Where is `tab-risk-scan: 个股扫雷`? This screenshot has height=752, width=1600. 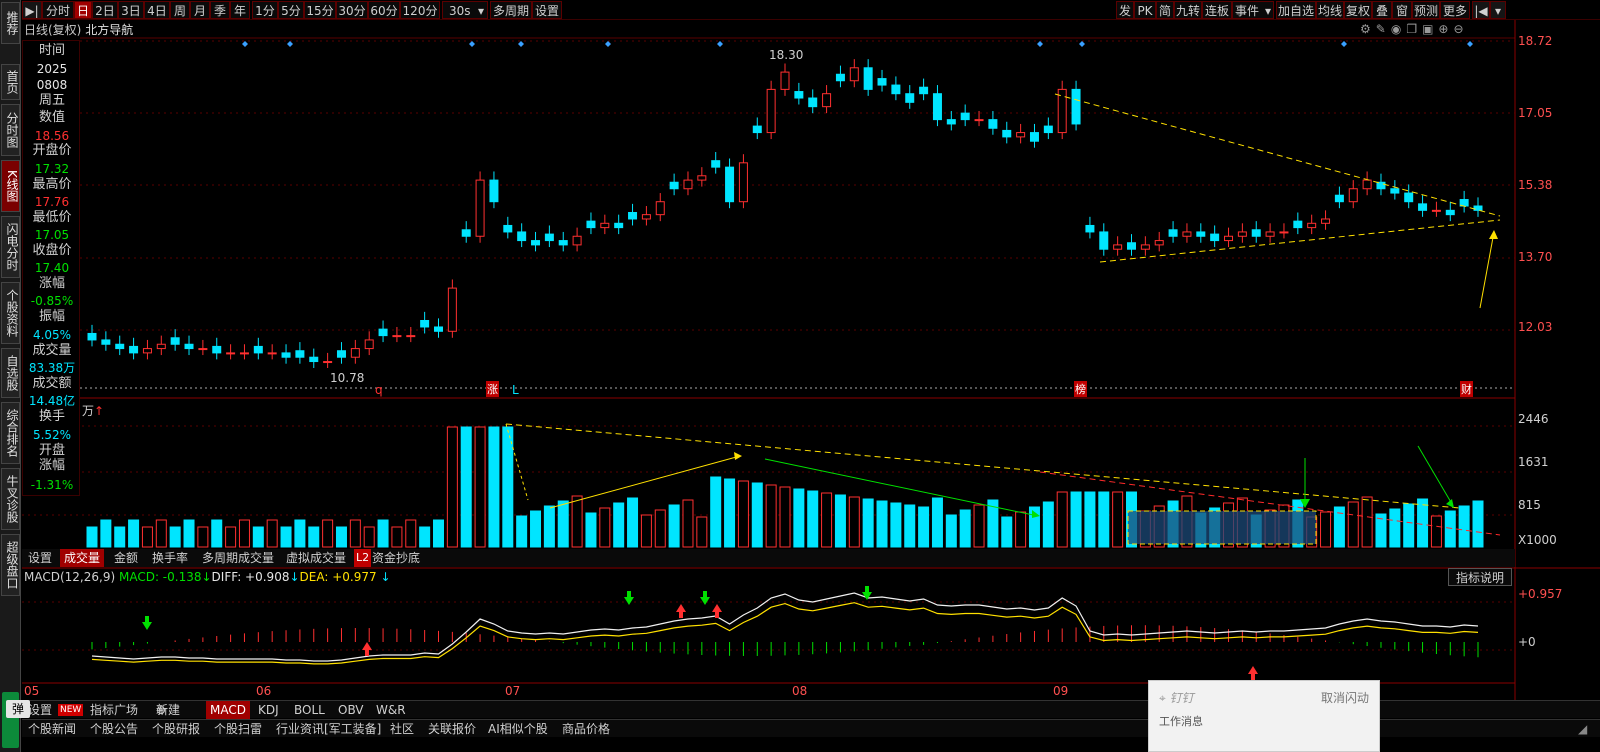 tab-risk-scan: 个股扫雷 is located at coordinates (238, 729).